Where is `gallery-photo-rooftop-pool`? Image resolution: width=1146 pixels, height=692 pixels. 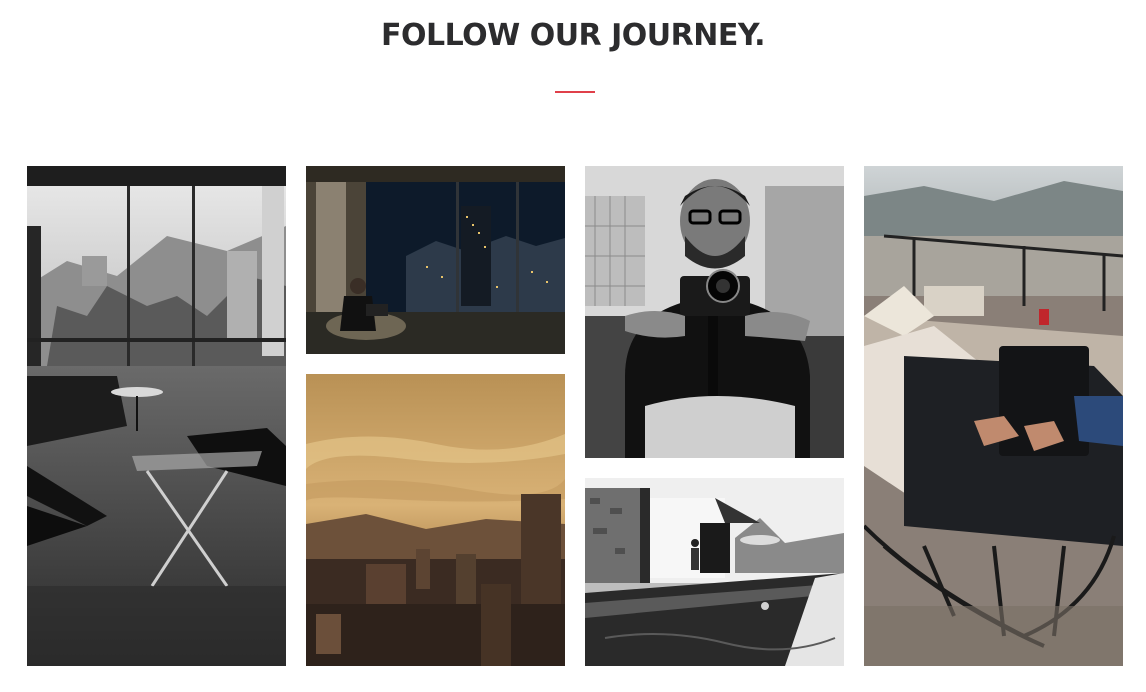
gallery-photo-rooftop-pool is located at coordinates (714, 572).